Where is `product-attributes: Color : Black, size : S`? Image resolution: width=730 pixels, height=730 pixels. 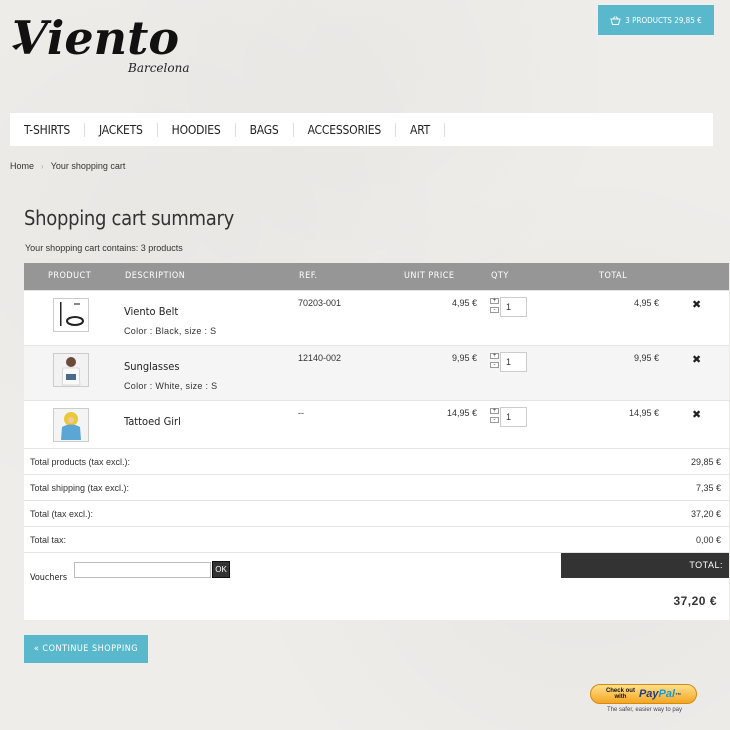
product-attributes: Color : Black, size : S is located at coordinates (170, 331).